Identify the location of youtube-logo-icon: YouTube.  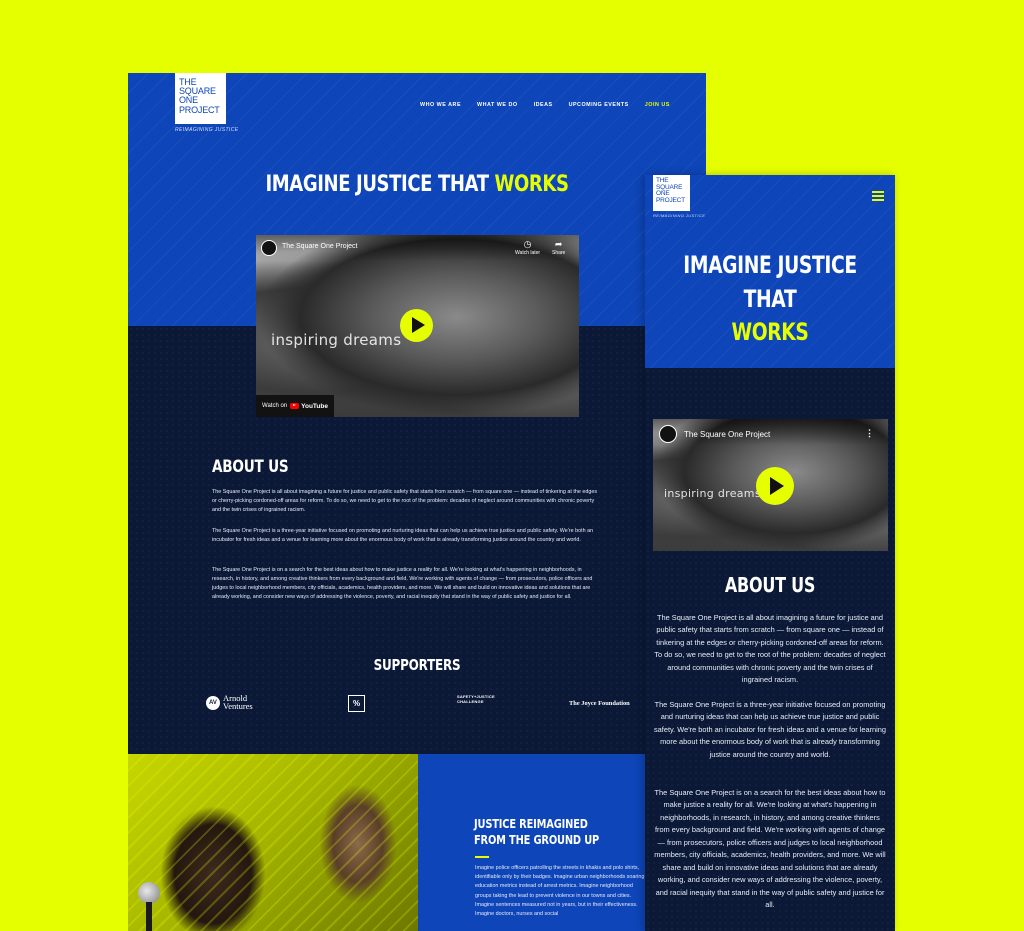
(309, 406).